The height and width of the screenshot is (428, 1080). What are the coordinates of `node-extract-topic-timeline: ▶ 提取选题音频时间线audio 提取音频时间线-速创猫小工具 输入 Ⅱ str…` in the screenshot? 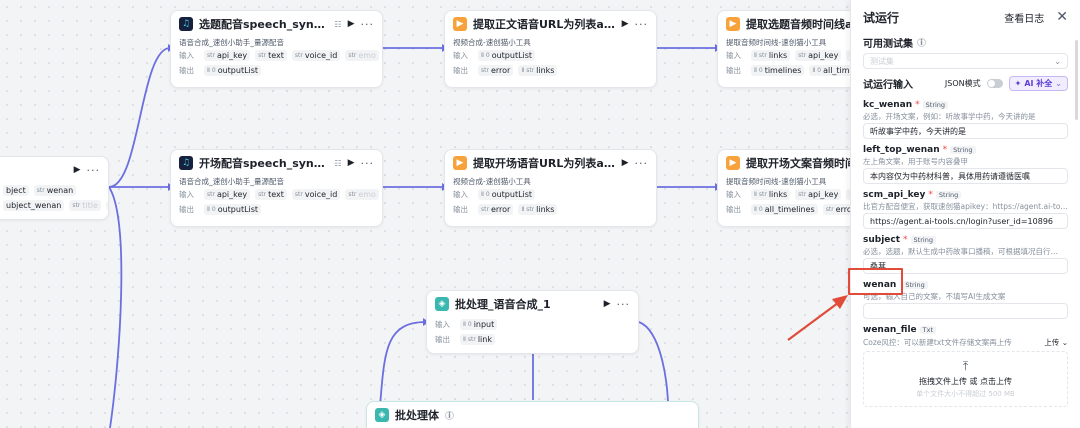 It's located at (783, 49).